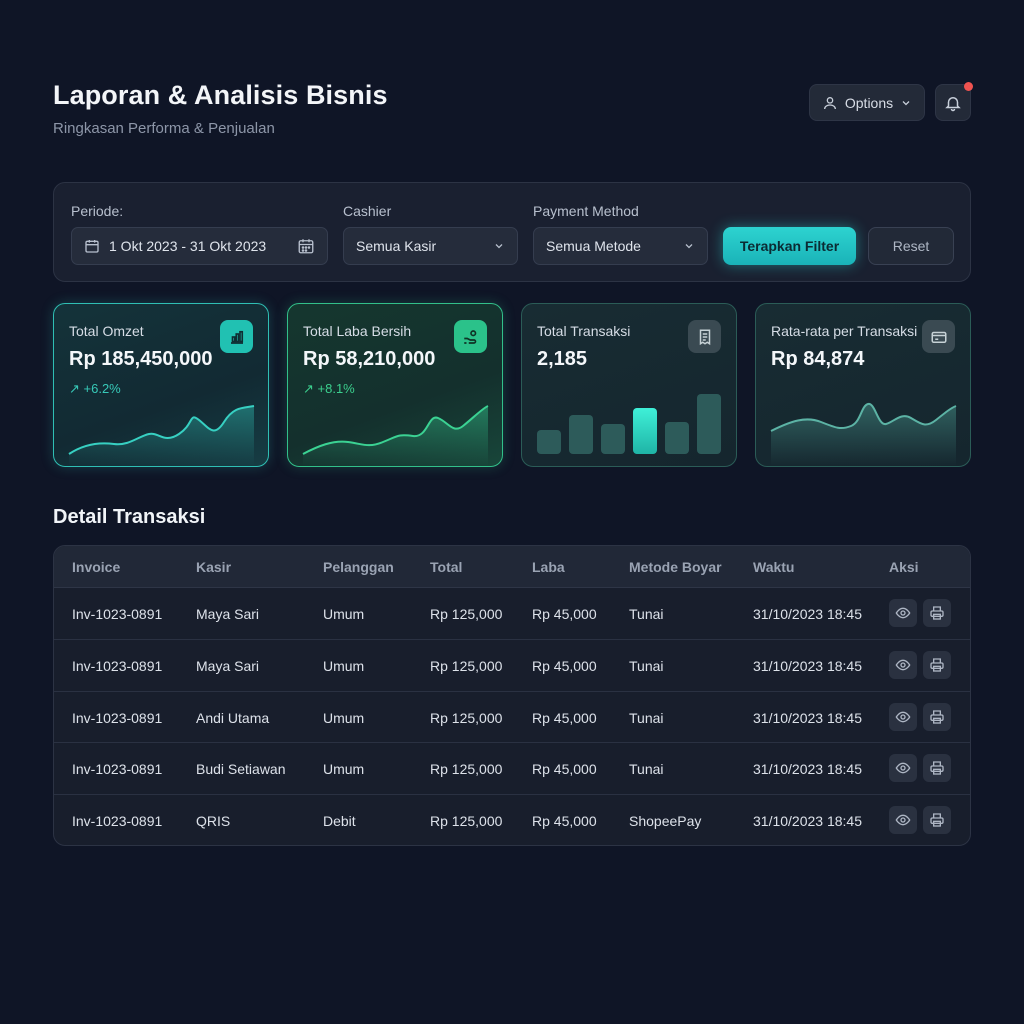  I want to click on cell-kasir: Andi Utama, so click(233, 717).